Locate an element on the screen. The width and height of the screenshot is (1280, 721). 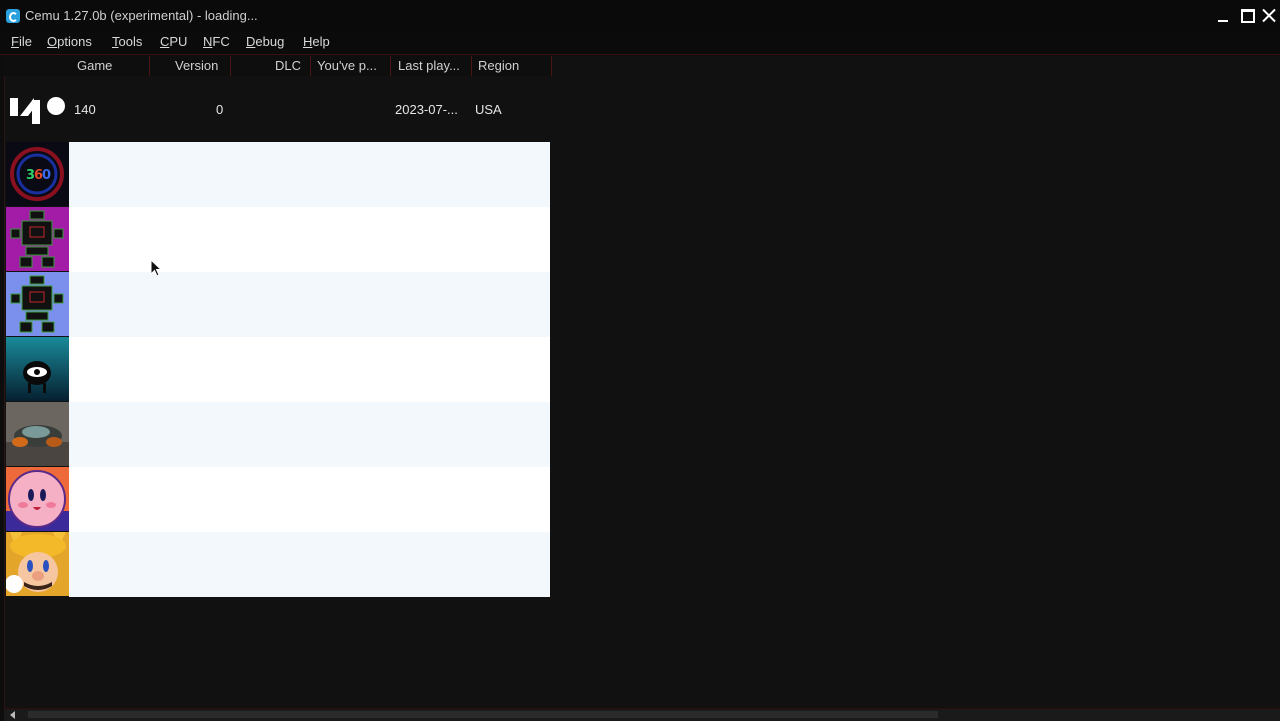
magenta-robot-icon is located at coordinates (37, 239).